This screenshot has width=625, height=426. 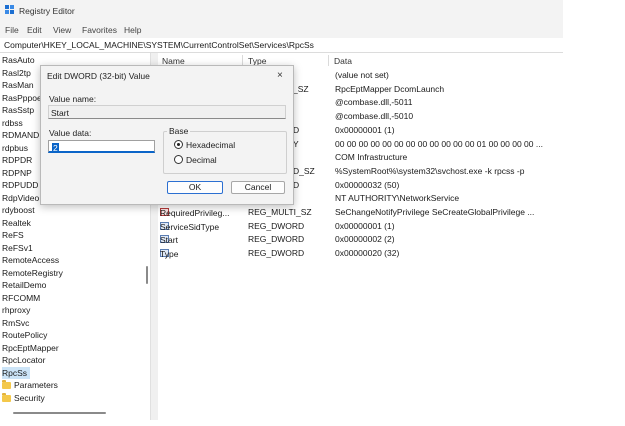 What do you see at coordinates (178, 144) in the screenshot?
I see `hexadecimal-radio` at bounding box center [178, 144].